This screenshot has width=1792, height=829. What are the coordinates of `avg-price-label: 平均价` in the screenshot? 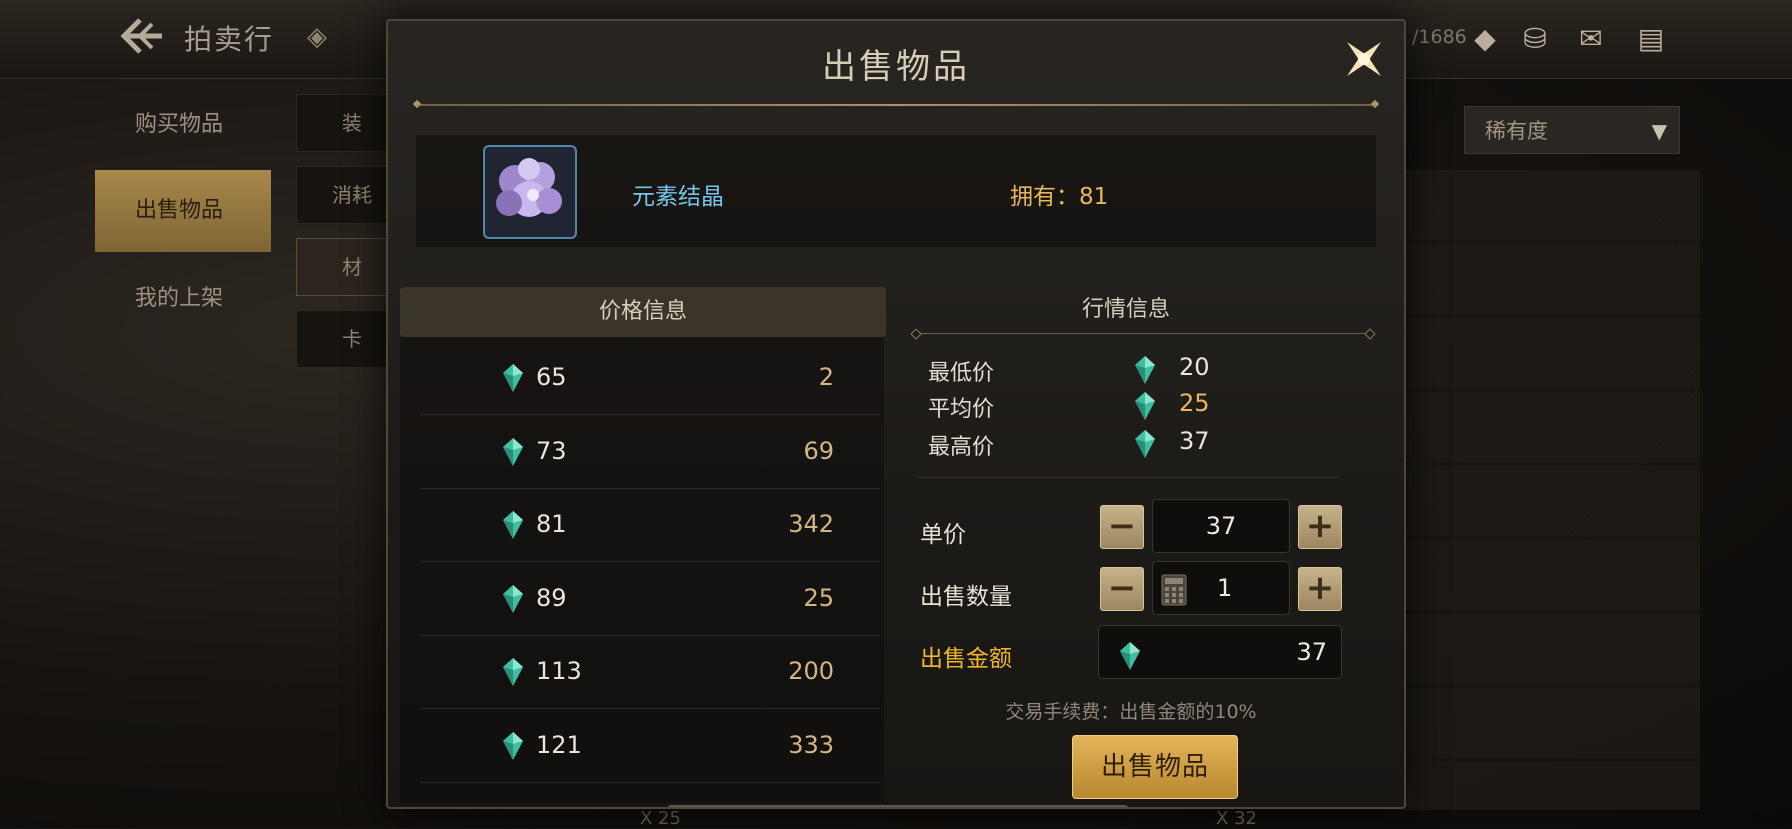 It's located at (961, 409).